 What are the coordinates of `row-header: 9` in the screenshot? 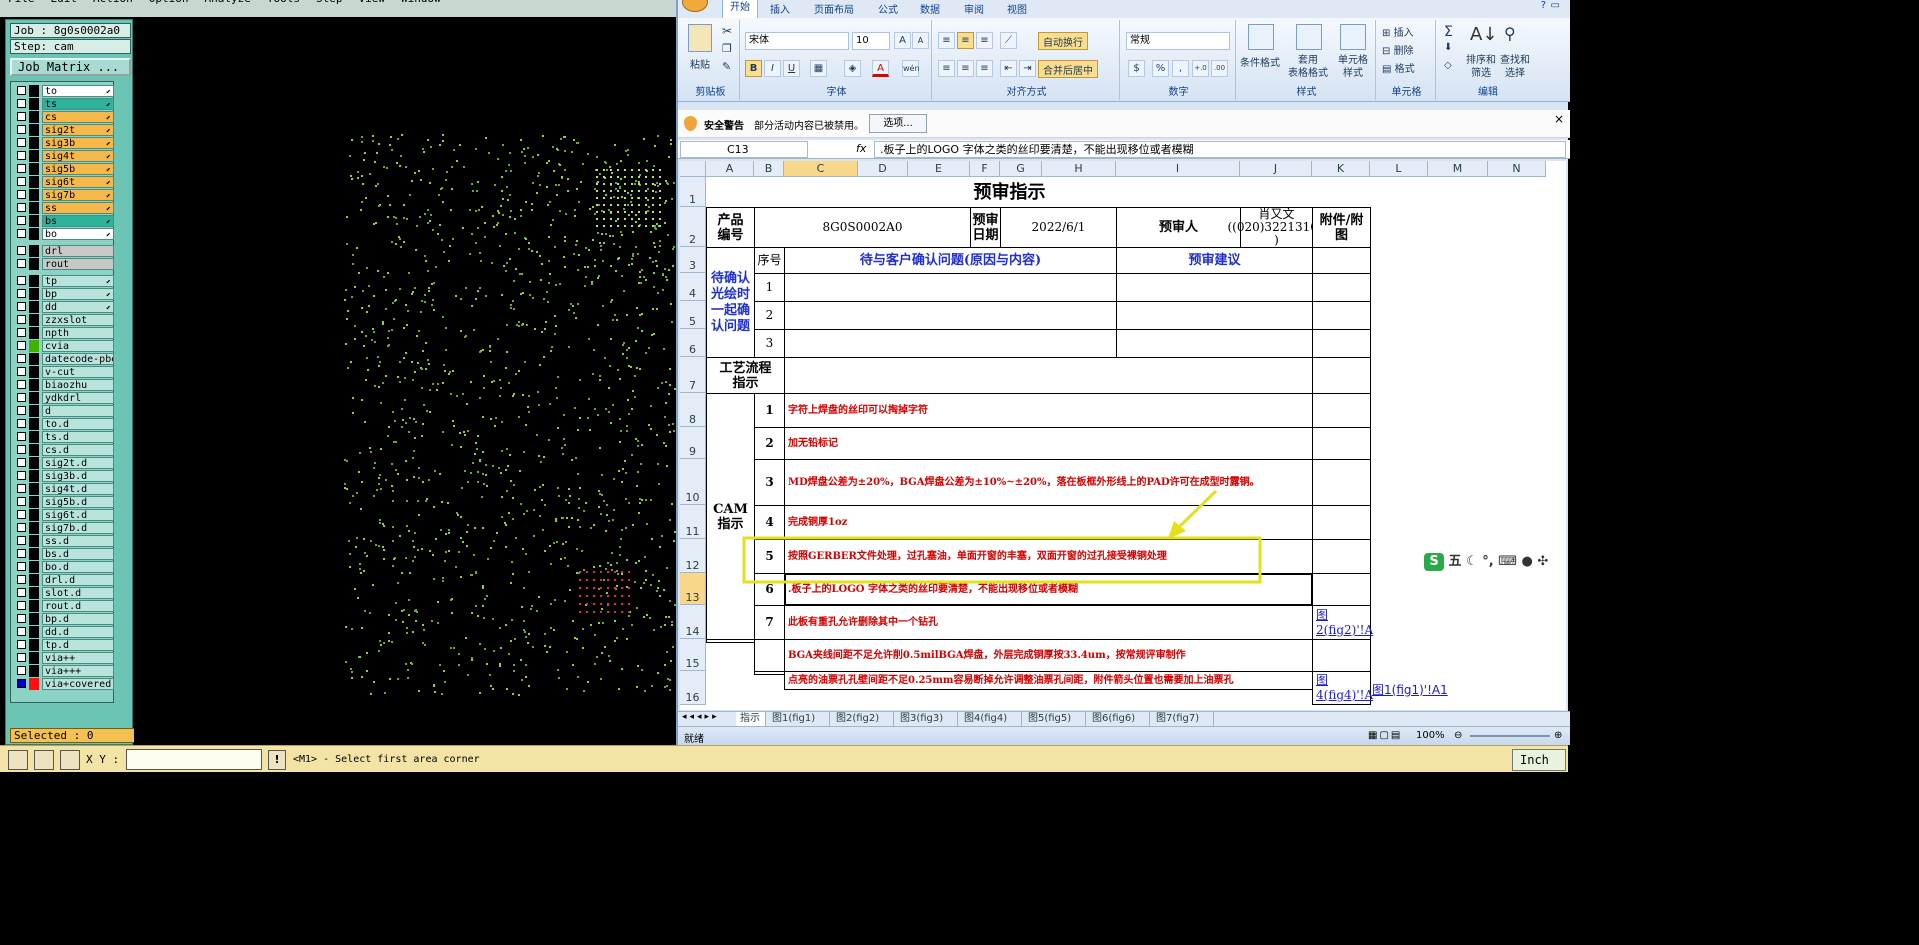 It's located at (693, 443).